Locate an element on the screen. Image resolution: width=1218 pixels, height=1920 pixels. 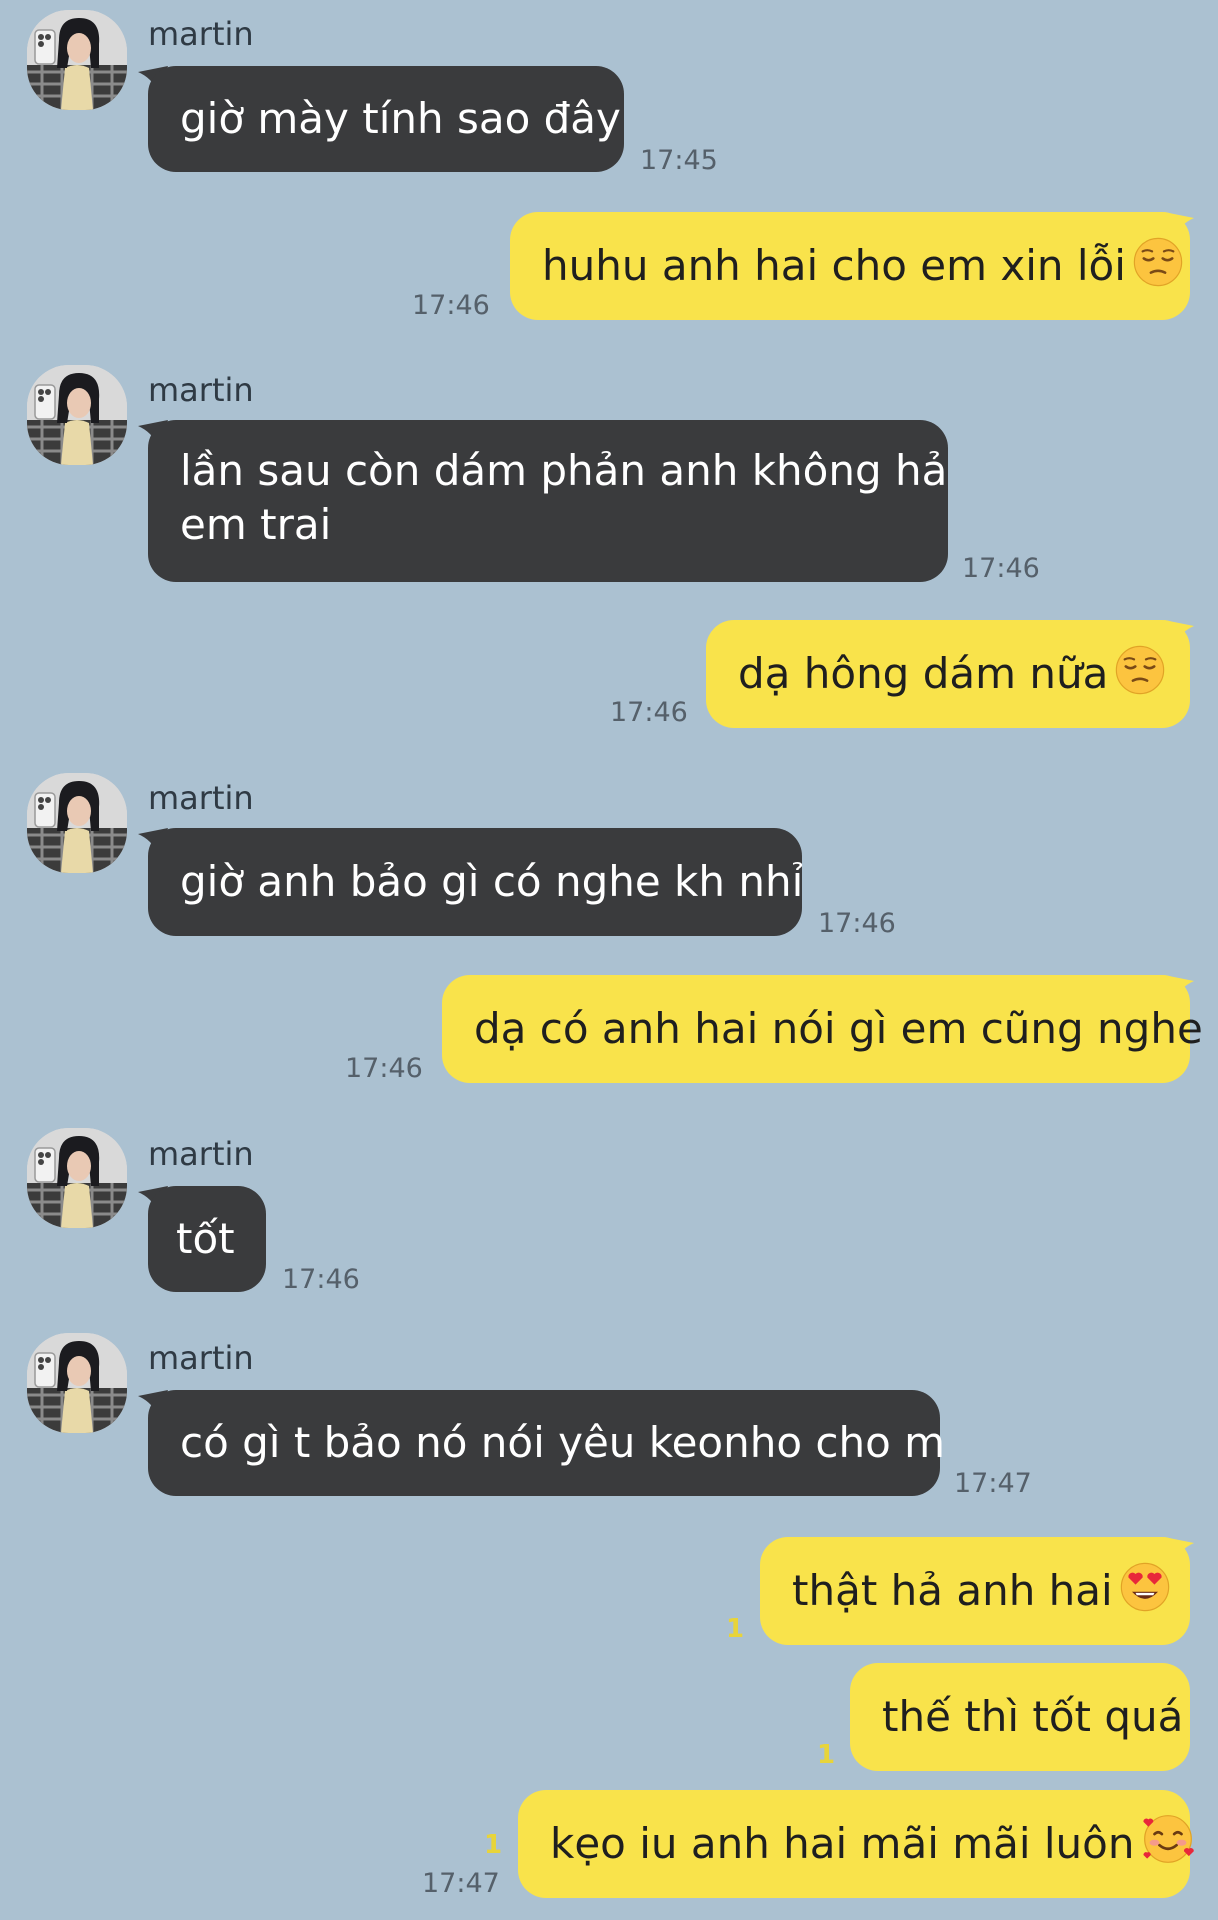
message-bubble-incoming: có gì t bảo nó nói yêu keonho cho m is located at coordinates (546, 1443).